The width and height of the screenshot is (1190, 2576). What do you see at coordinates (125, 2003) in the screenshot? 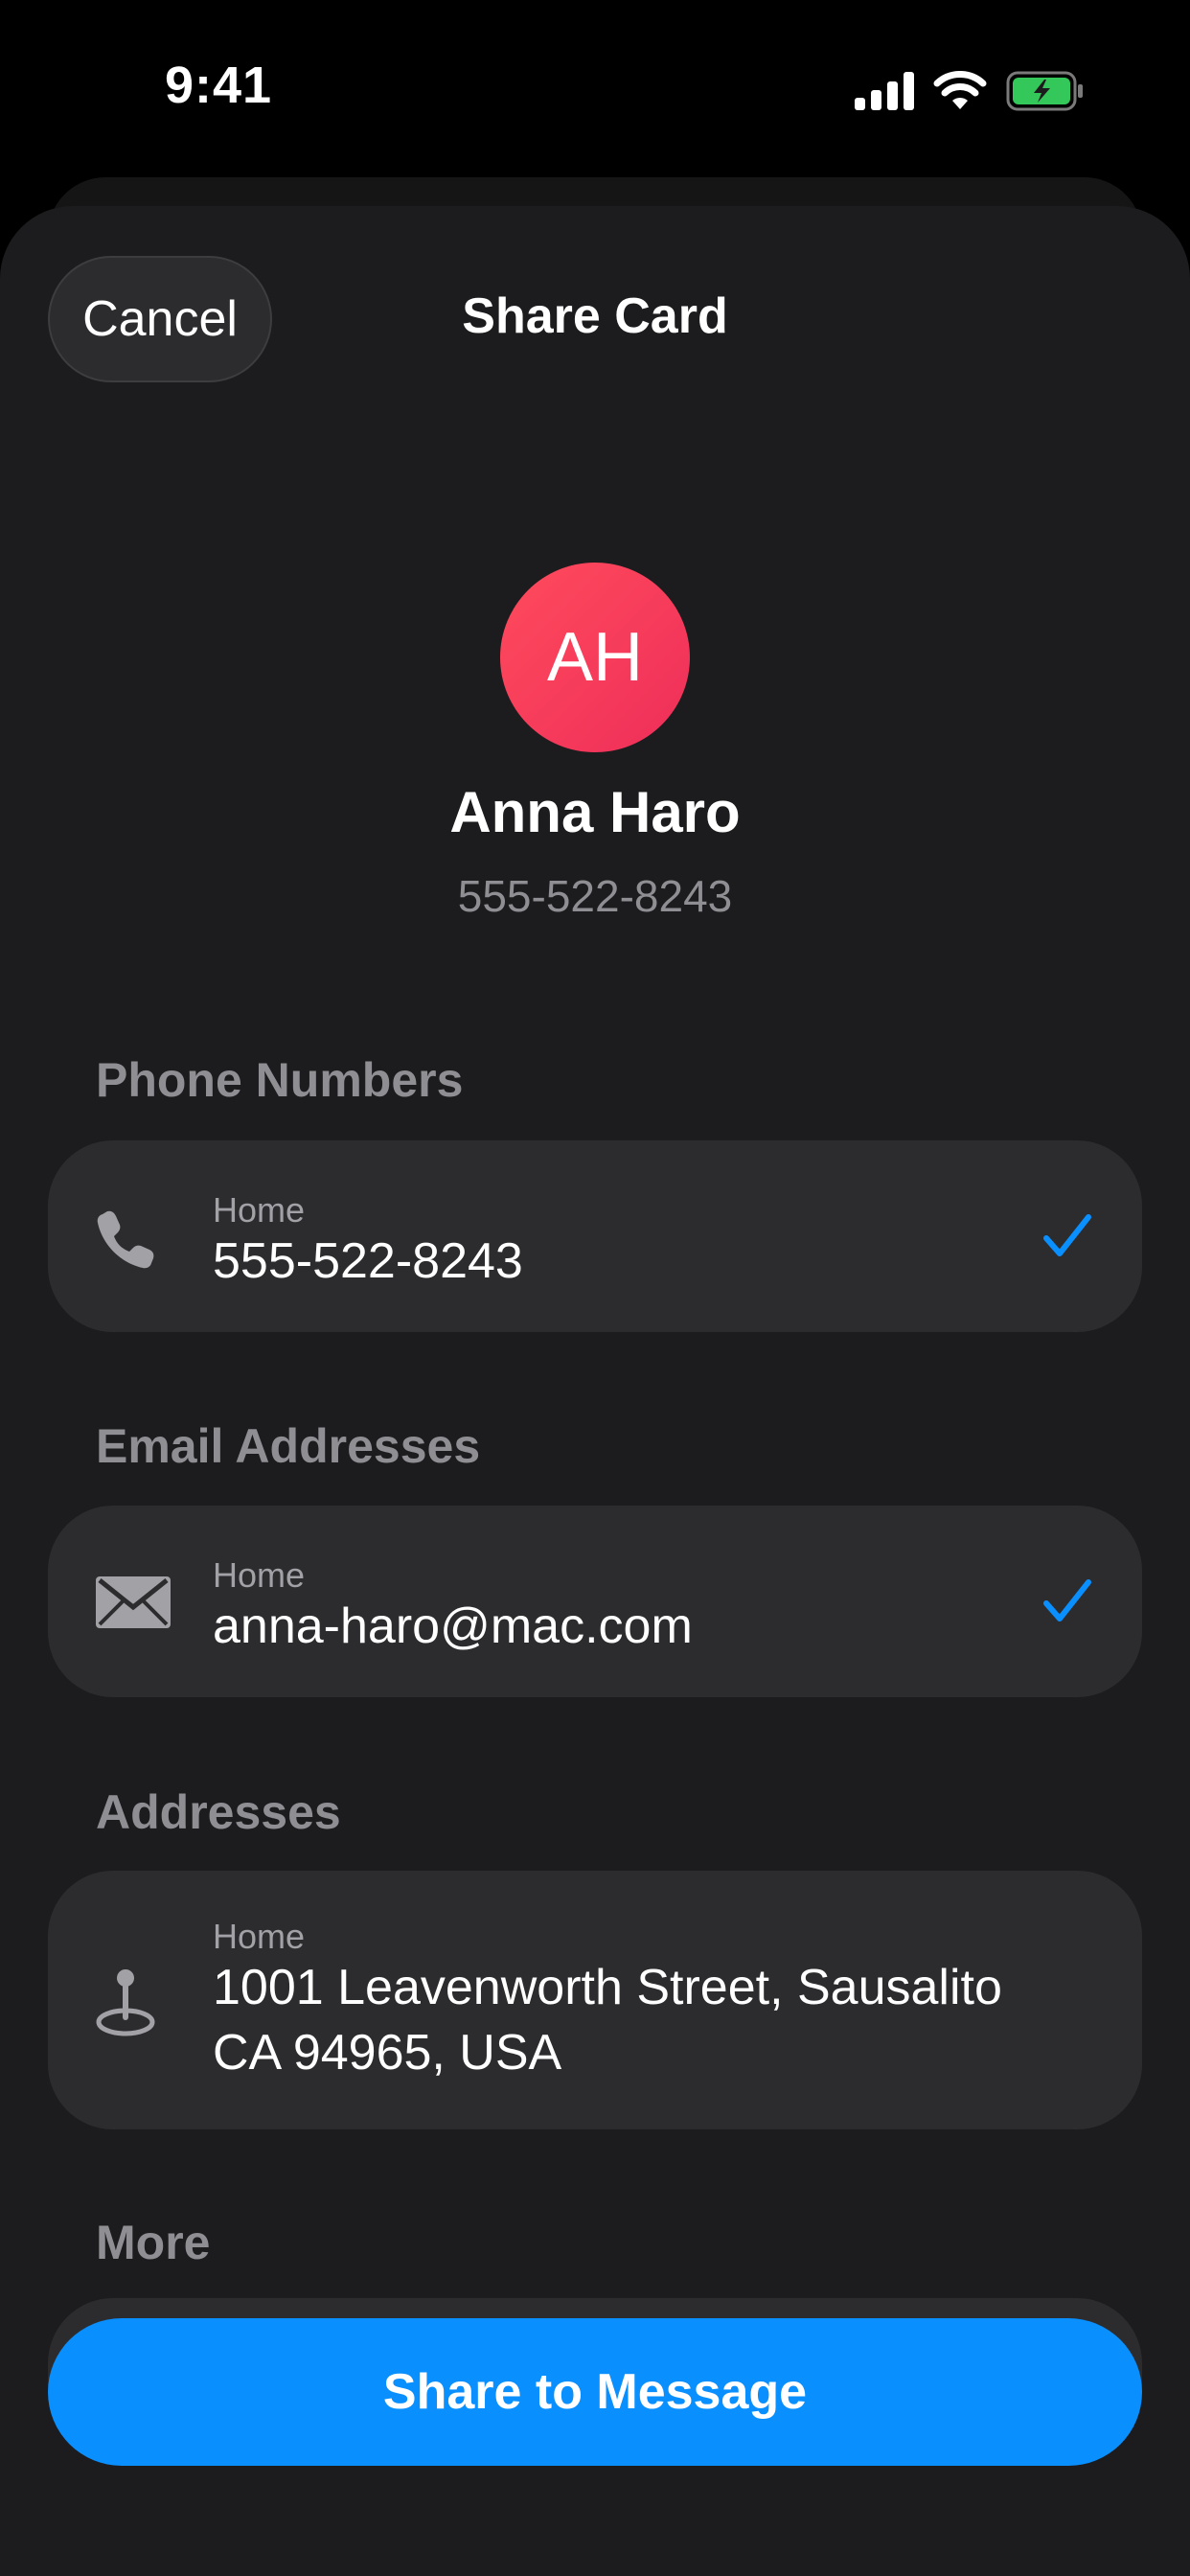
I see `location-pin-icon` at bounding box center [125, 2003].